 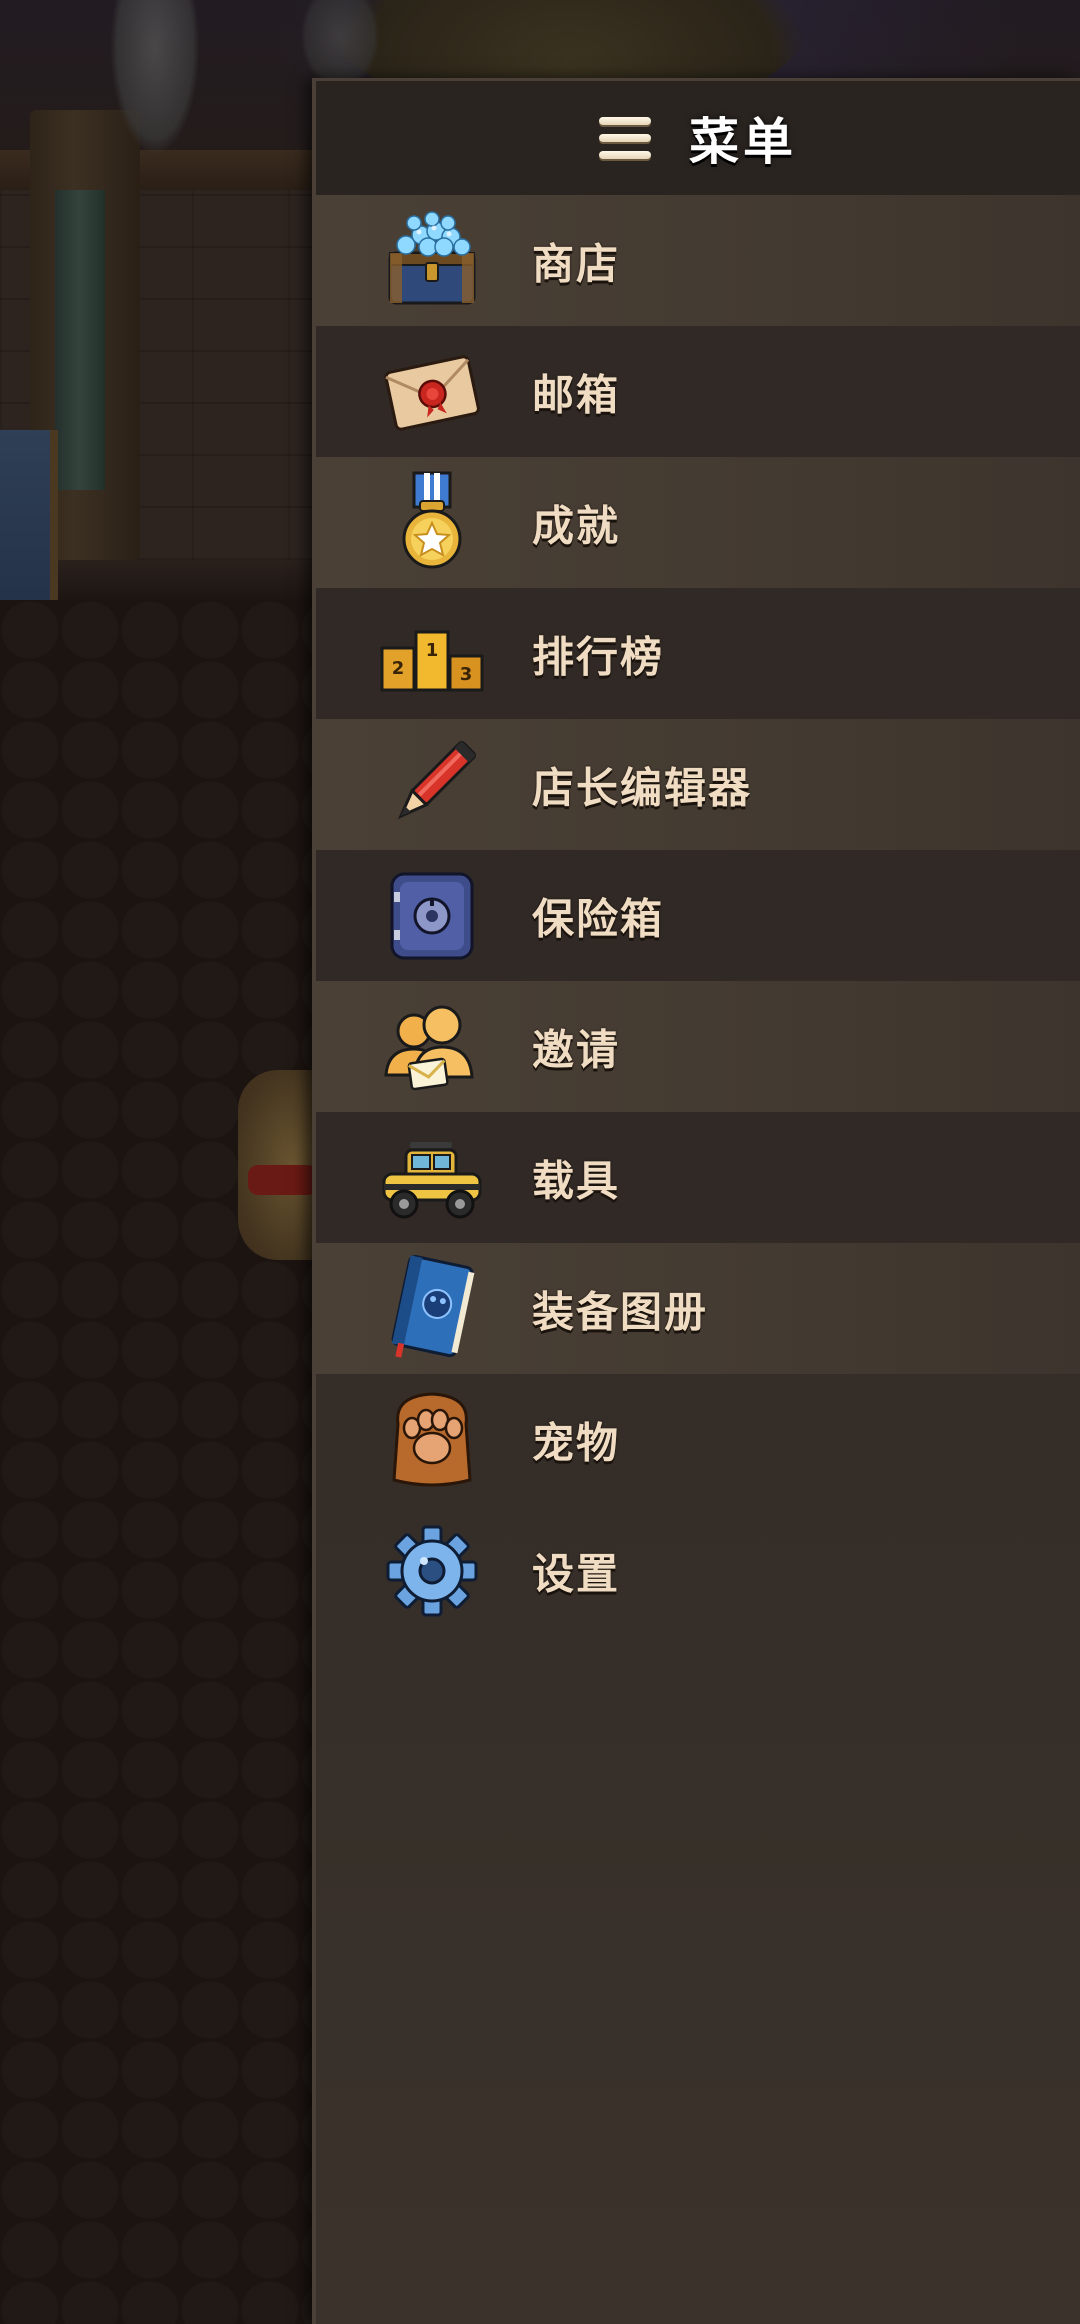 What do you see at coordinates (698, 653) in the screenshot?
I see `menu-item-leaderboard: 2 1 3 排行榜` at bounding box center [698, 653].